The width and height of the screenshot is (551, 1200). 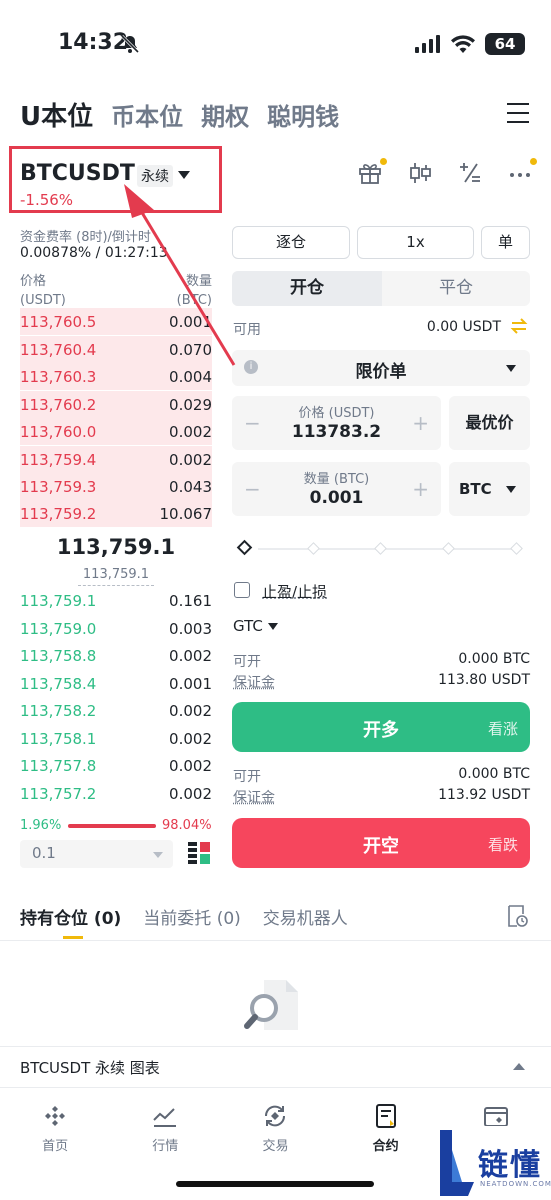 What do you see at coordinates (254, 682) in the screenshot?
I see `long-margin-label: 保证金` at bounding box center [254, 682].